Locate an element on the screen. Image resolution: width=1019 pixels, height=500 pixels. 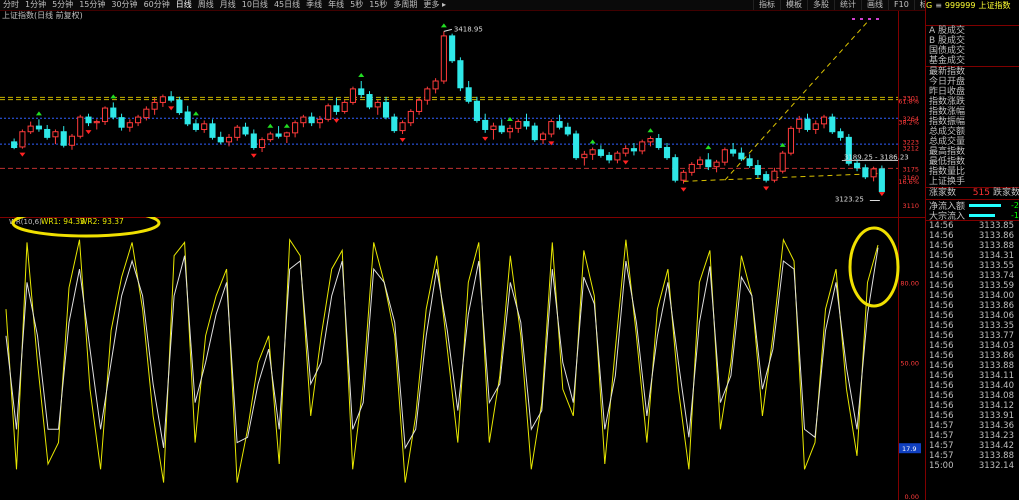
price-axis-label: 3110 is located at coordinates (910, 206).